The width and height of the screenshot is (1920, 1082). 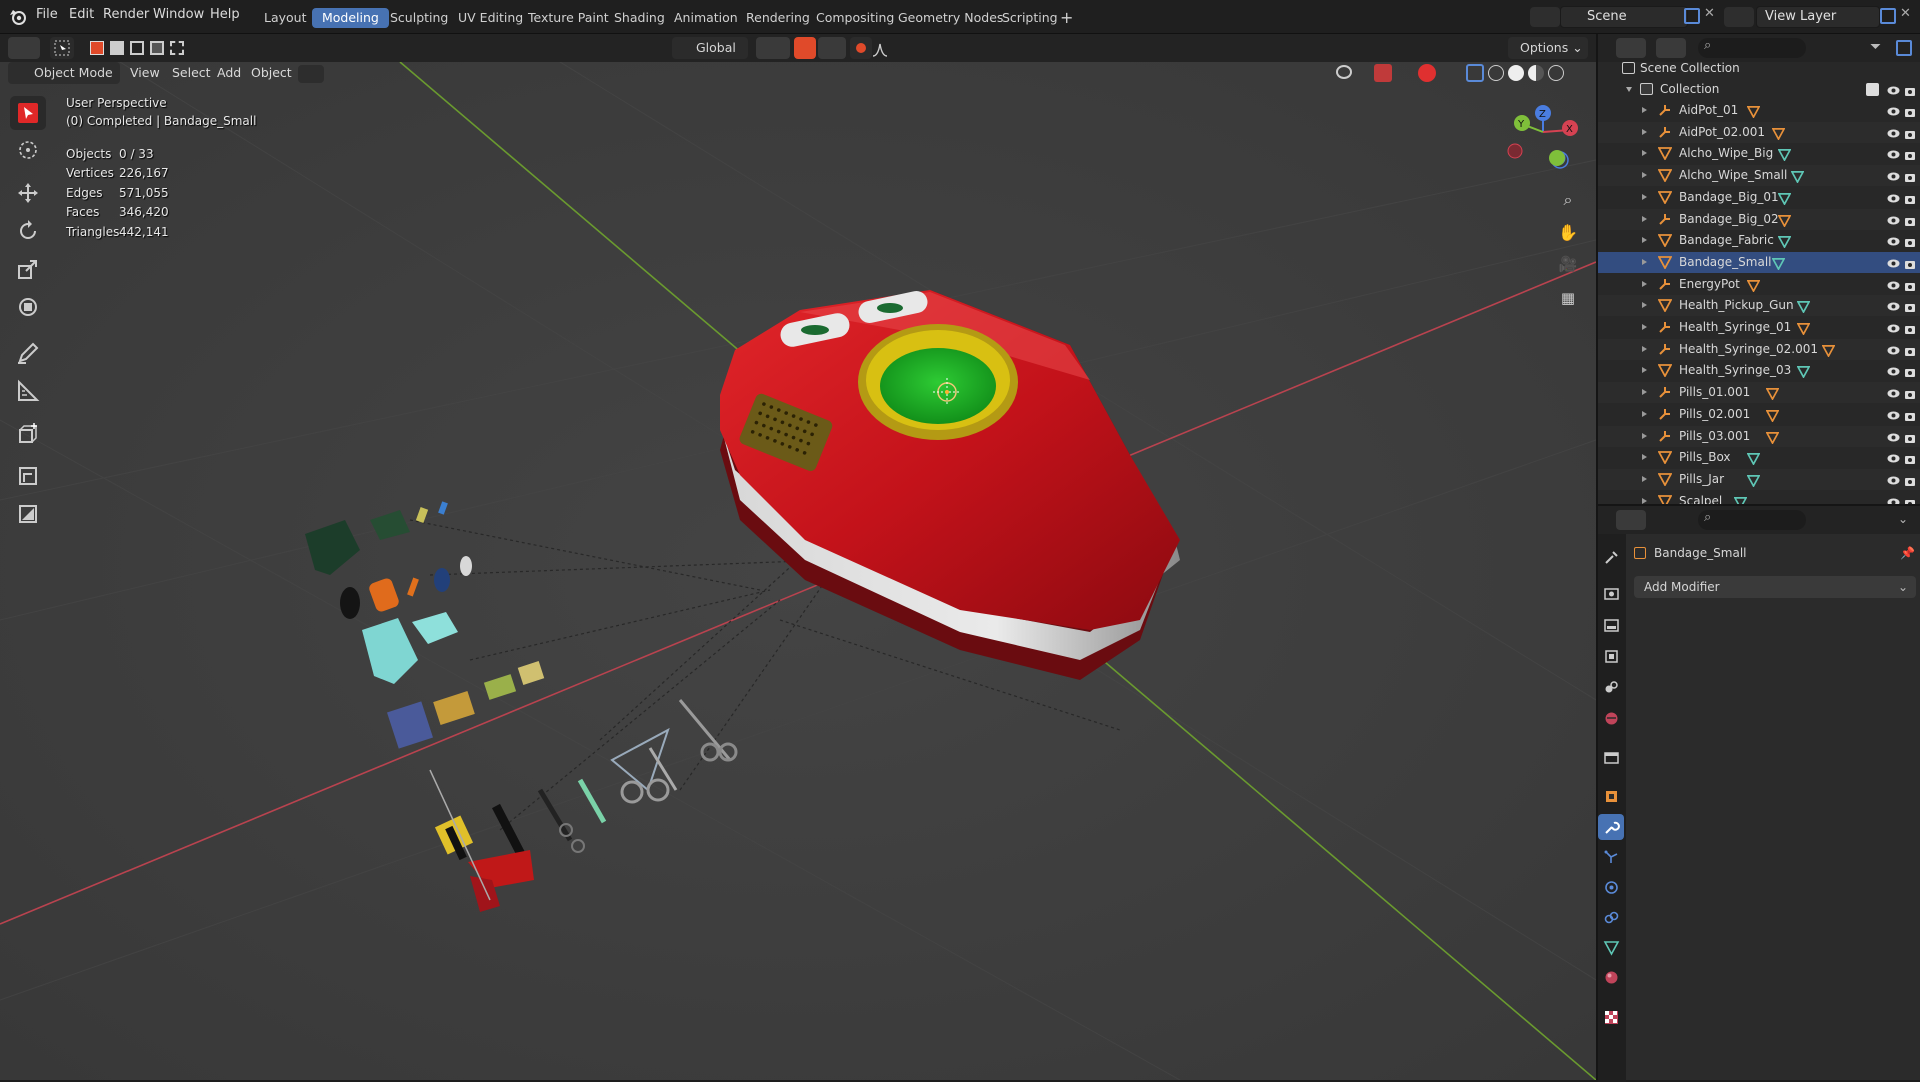 What do you see at coordinates (1759, 197) in the screenshot?
I see `outliner-item: Bandage_Big_01` at bounding box center [1759, 197].